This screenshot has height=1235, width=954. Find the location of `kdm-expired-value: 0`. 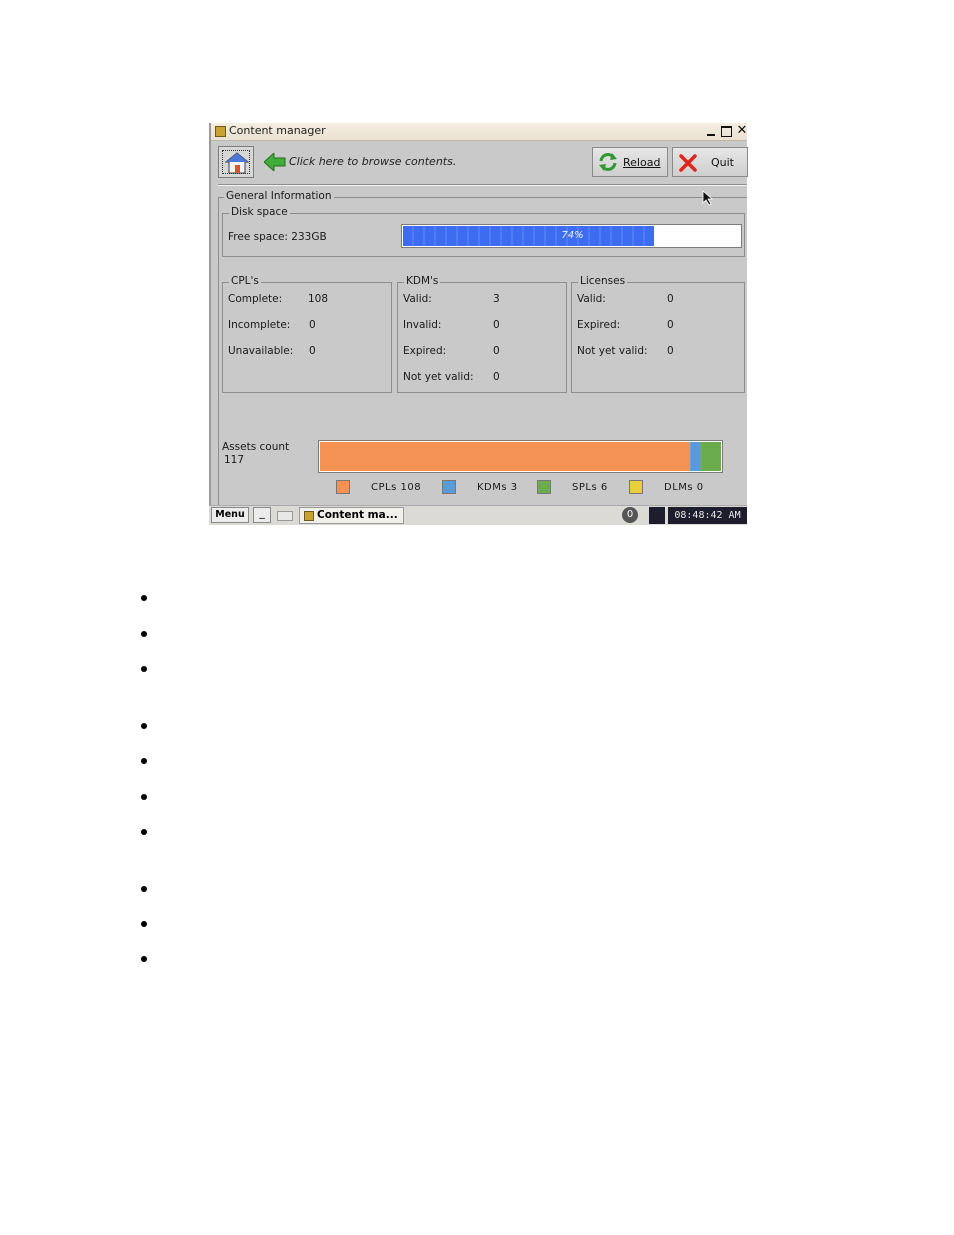

kdm-expired-value: 0 is located at coordinates (496, 351).